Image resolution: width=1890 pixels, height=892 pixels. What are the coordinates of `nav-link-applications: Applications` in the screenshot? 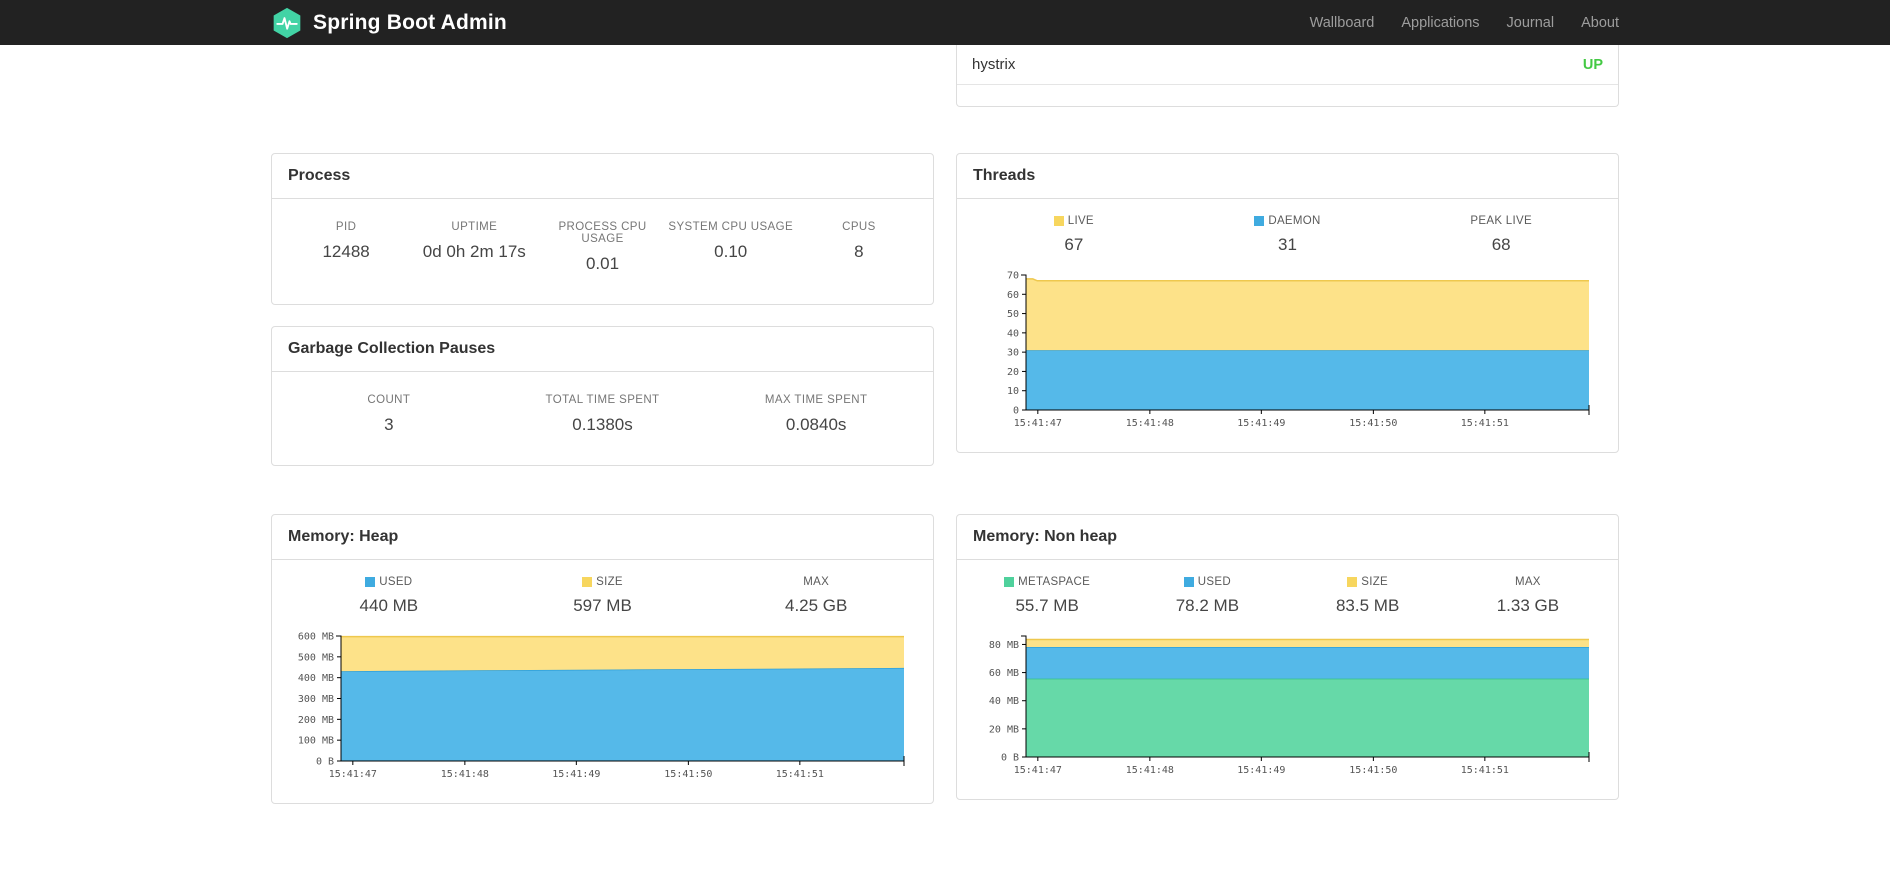 It's located at (1440, 23).